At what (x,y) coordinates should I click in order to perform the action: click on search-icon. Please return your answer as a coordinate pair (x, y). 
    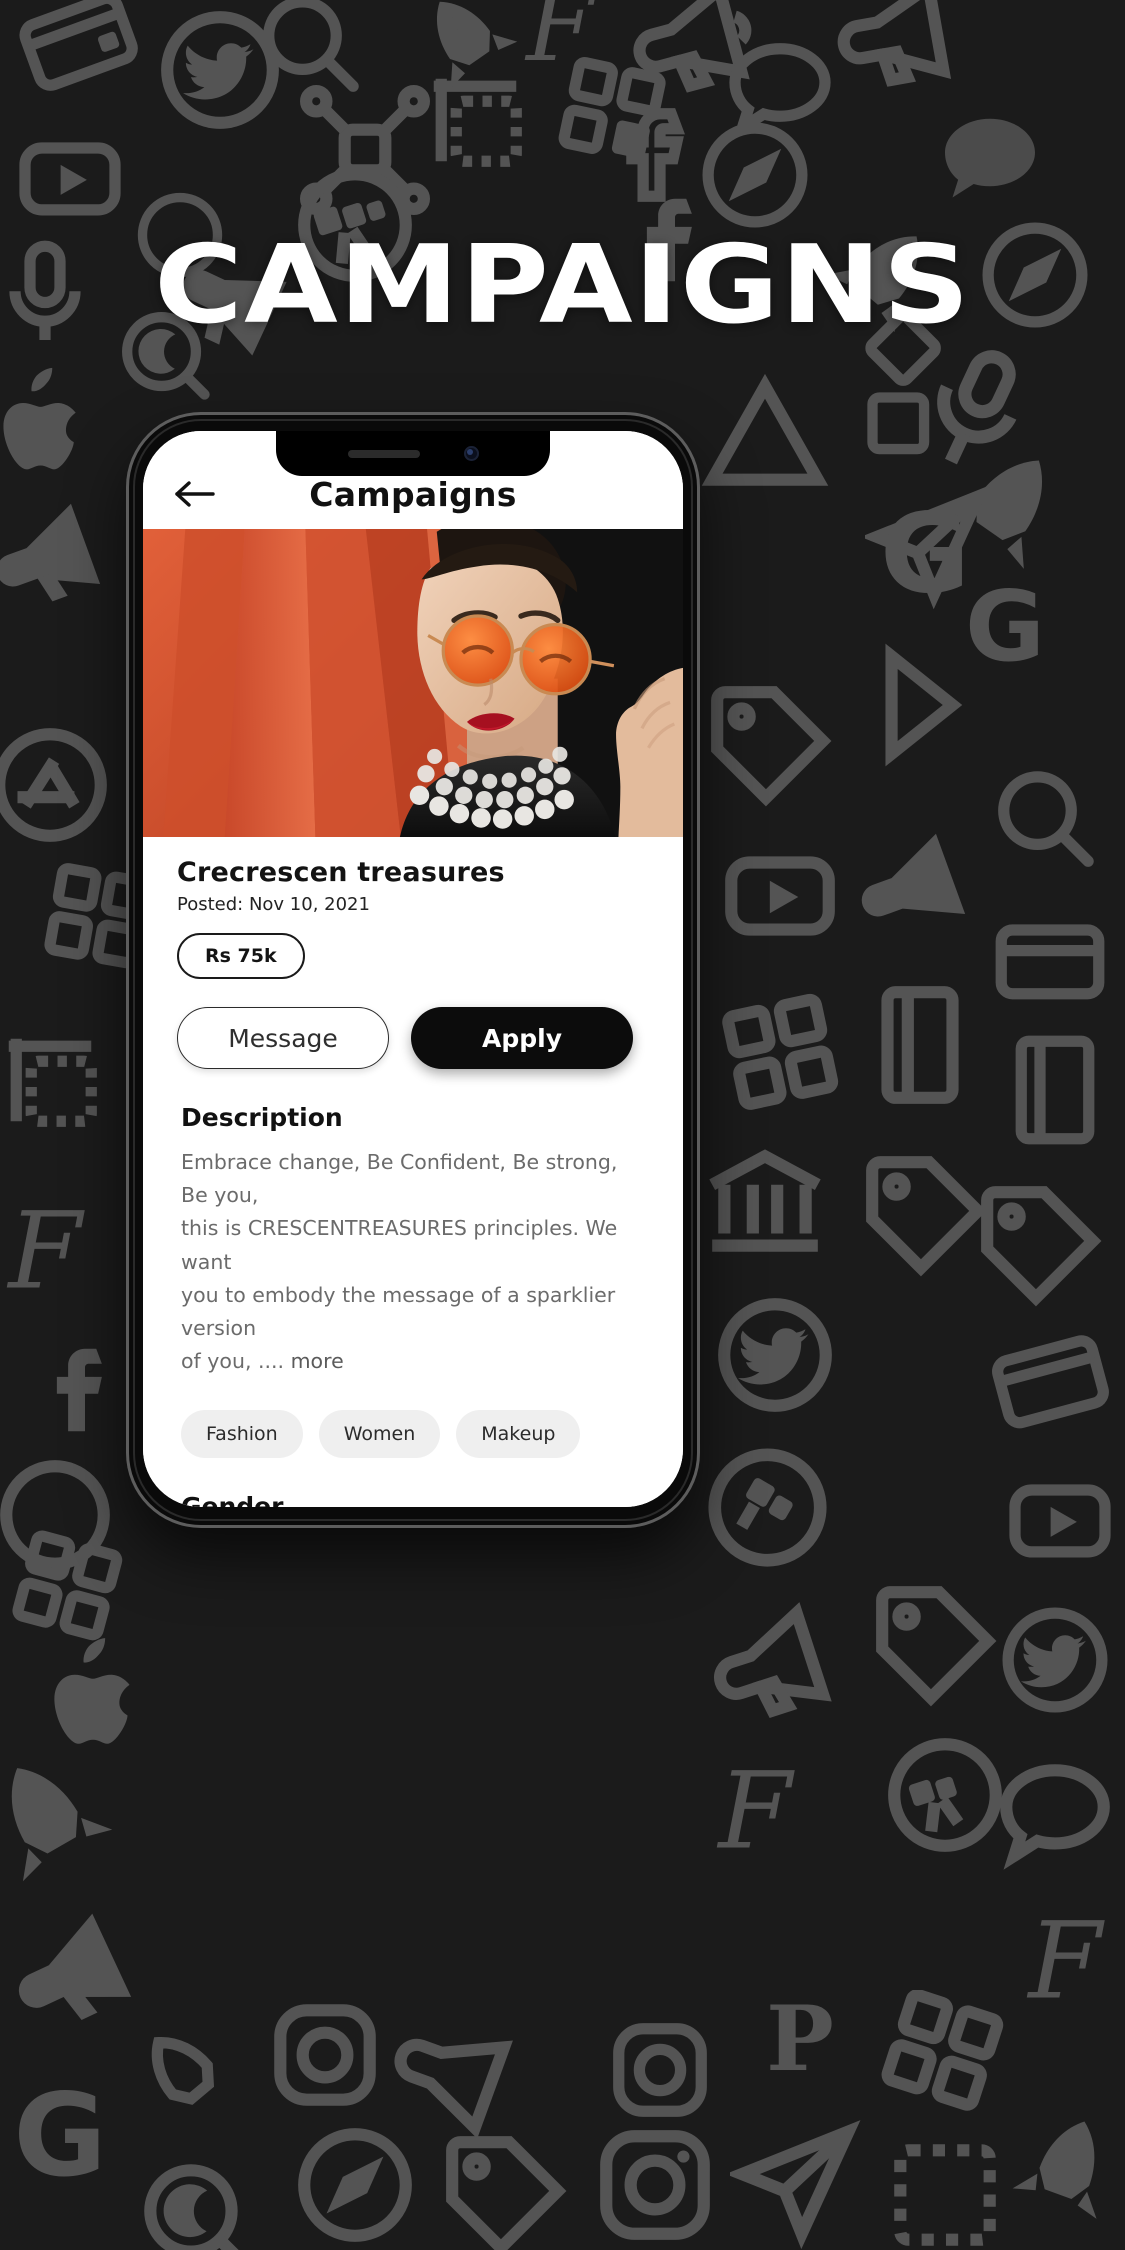
    Looking at the image, I should click on (1046, 819).